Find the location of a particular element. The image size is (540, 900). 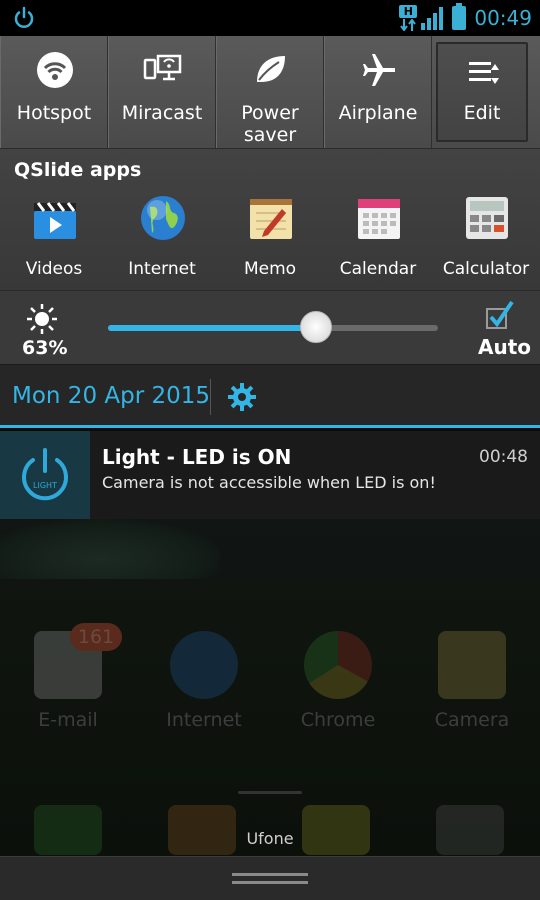

toggle-label: Edit is located at coordinates (482, 113).